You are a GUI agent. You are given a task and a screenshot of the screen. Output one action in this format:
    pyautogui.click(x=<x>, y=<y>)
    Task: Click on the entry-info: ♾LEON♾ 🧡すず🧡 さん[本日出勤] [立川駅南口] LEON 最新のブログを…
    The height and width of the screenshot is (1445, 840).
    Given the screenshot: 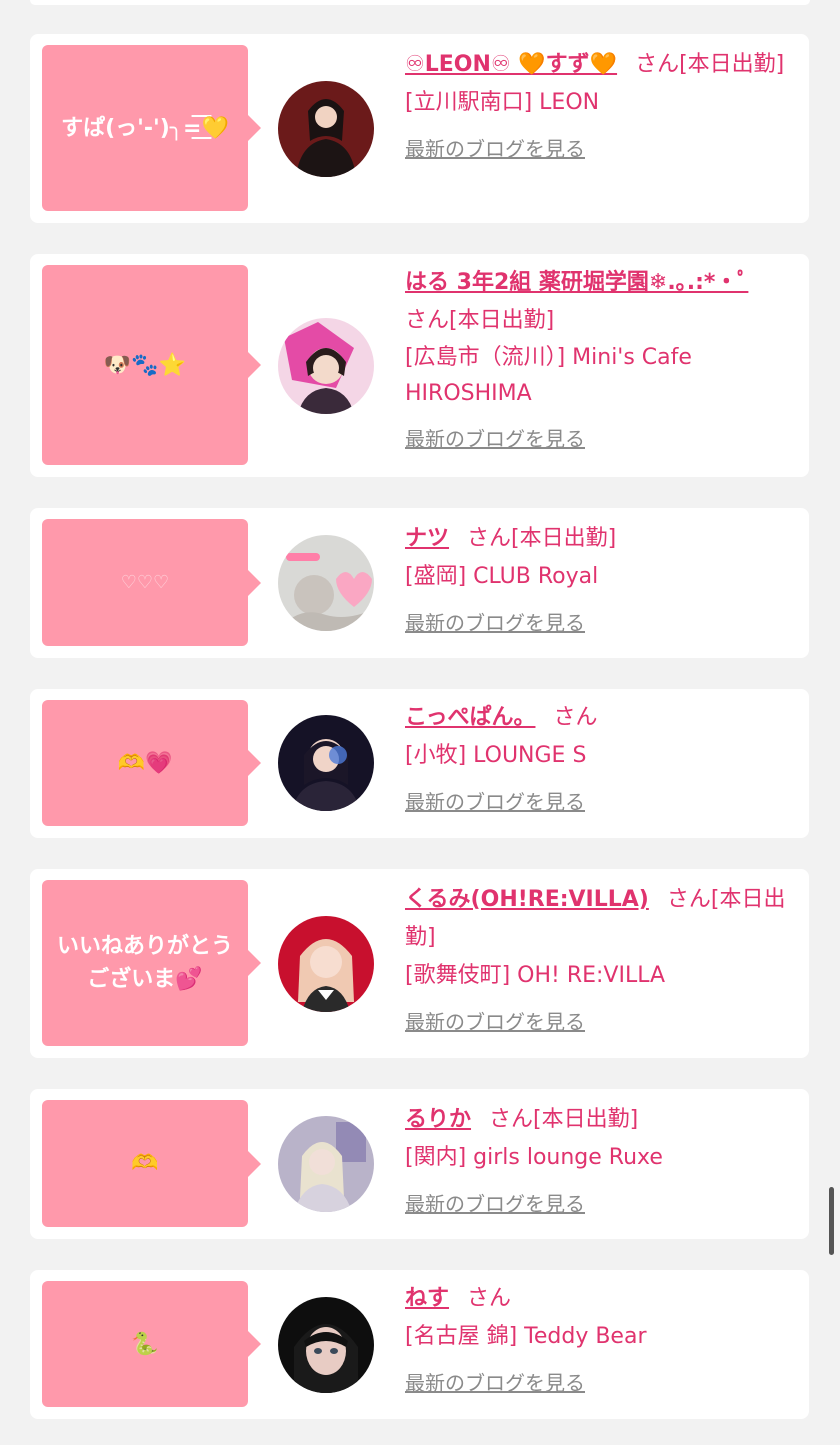 What is the action you would take?
    pyautogui.click(x=602, y=107)
    